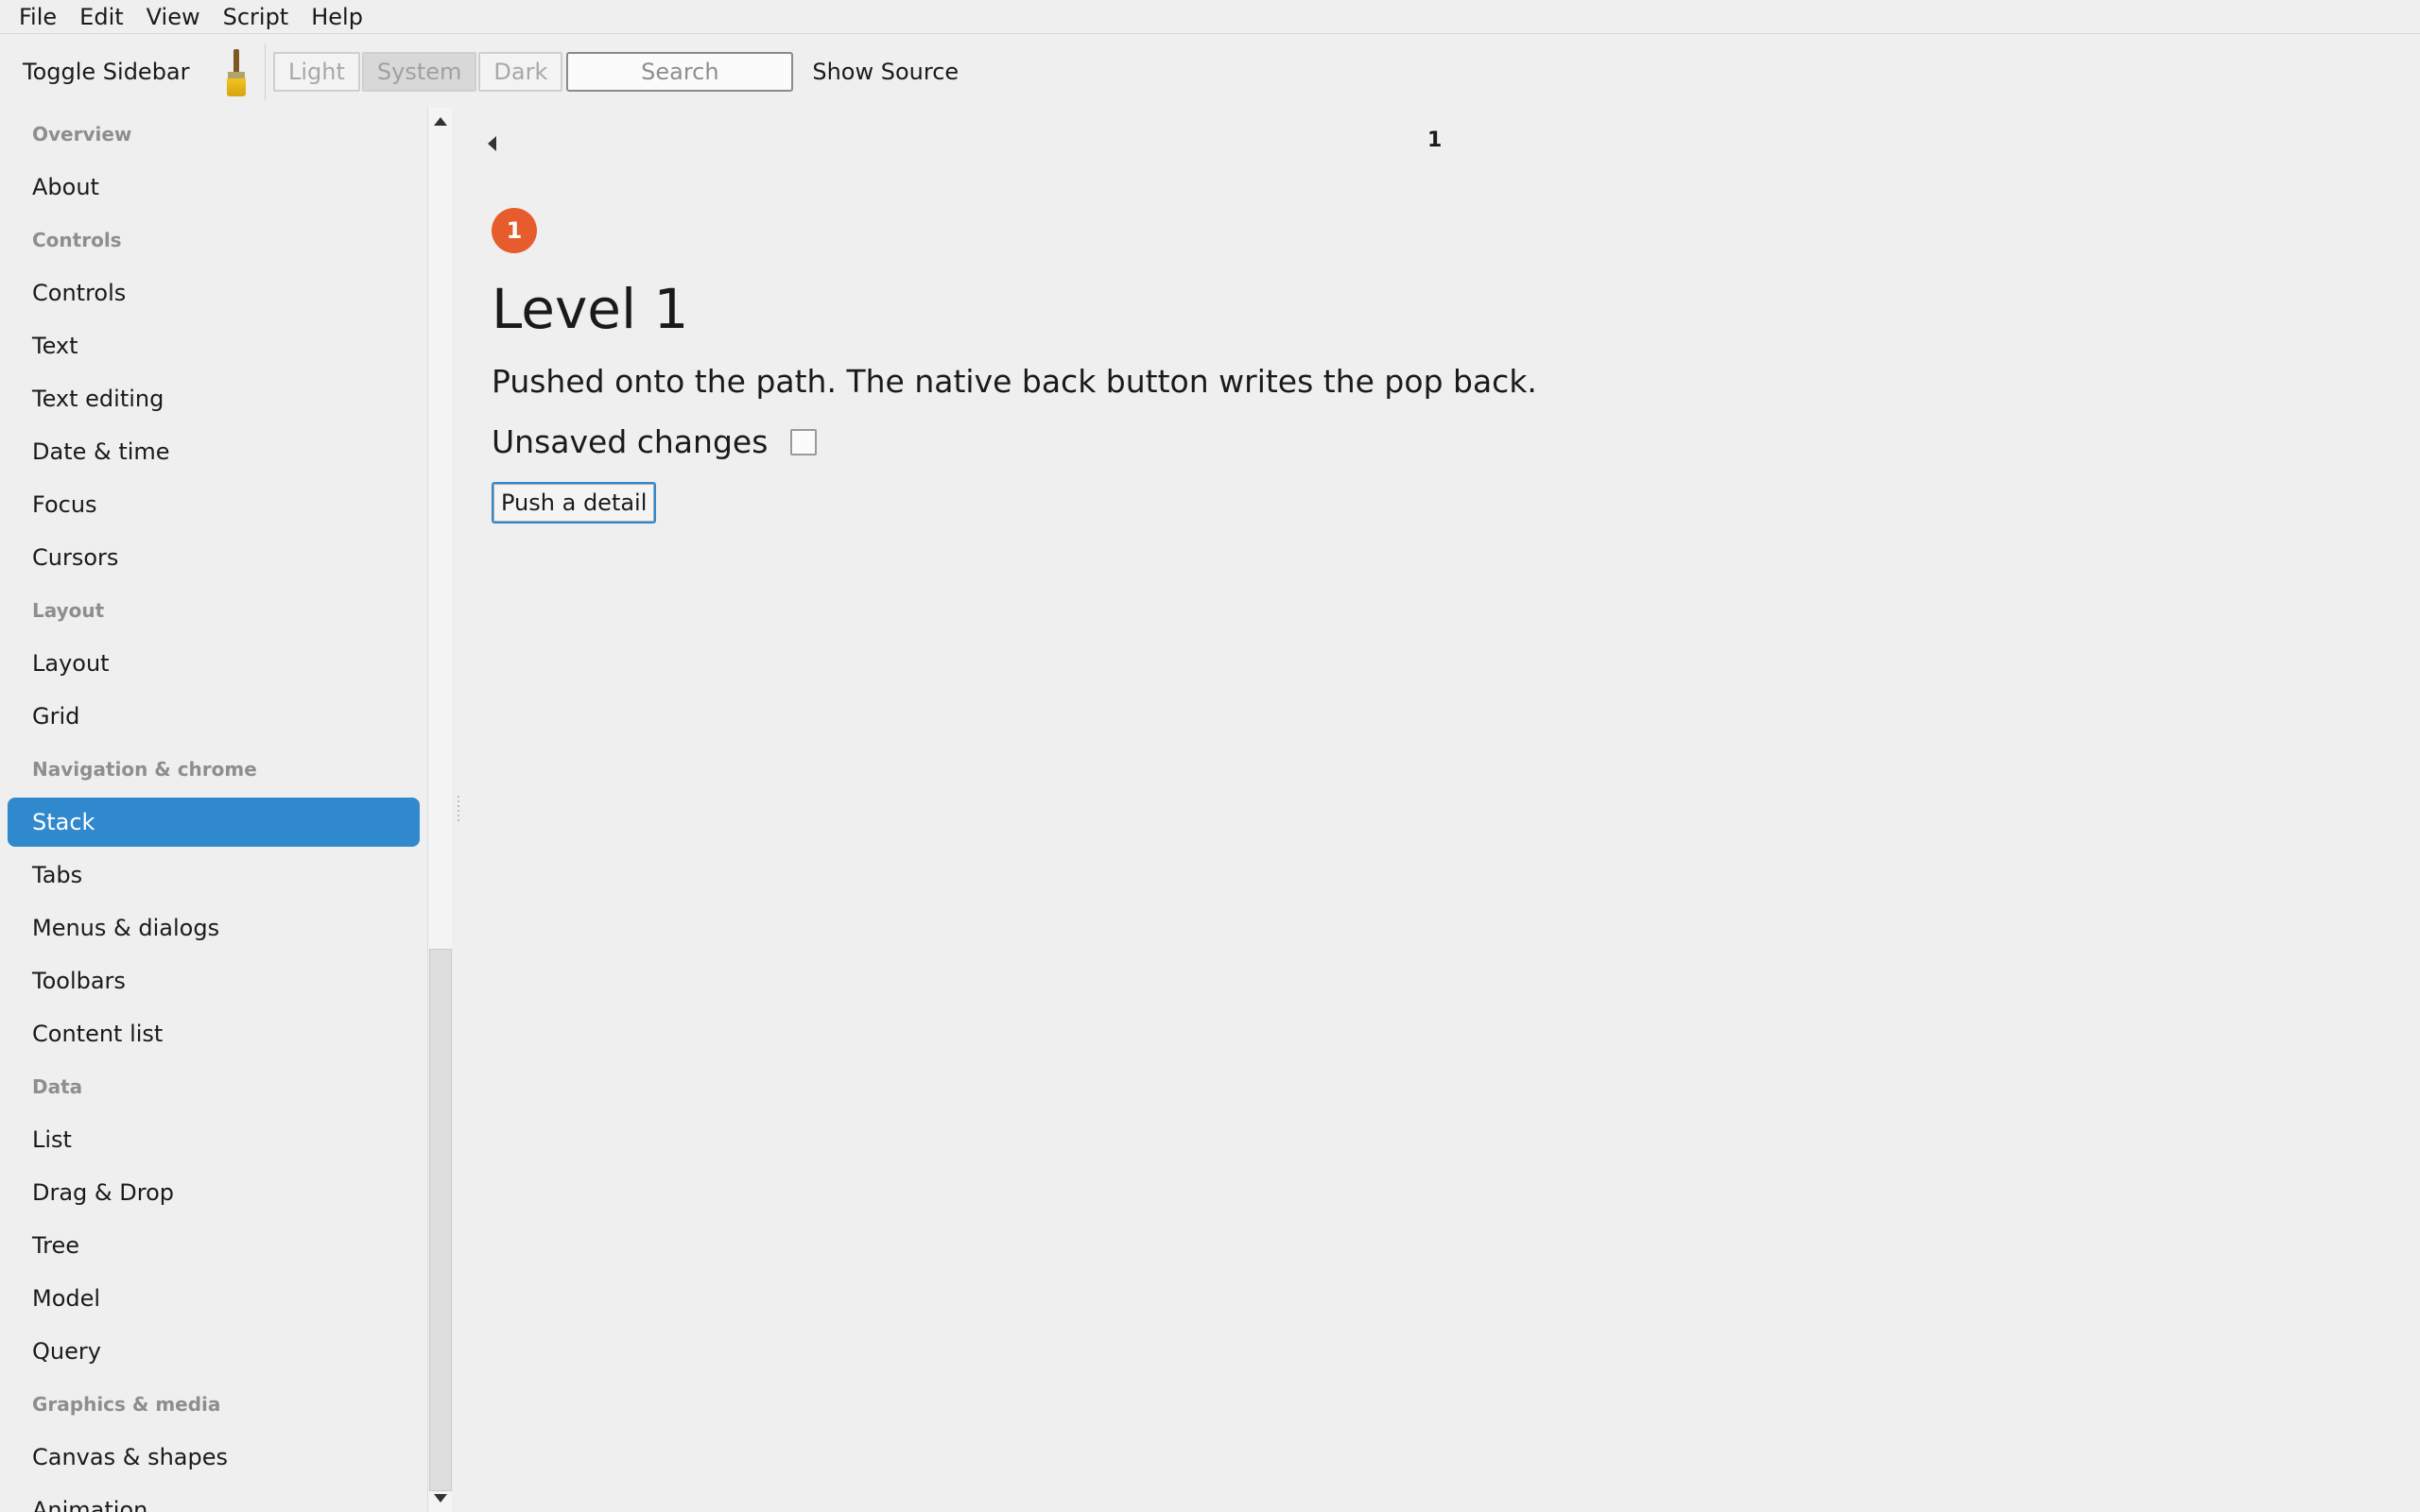  Describe the element at coordinates (210, 1192) in the screenshot. I see `sidebar-item-drag-and-drop: Drag & Drop` at that location.